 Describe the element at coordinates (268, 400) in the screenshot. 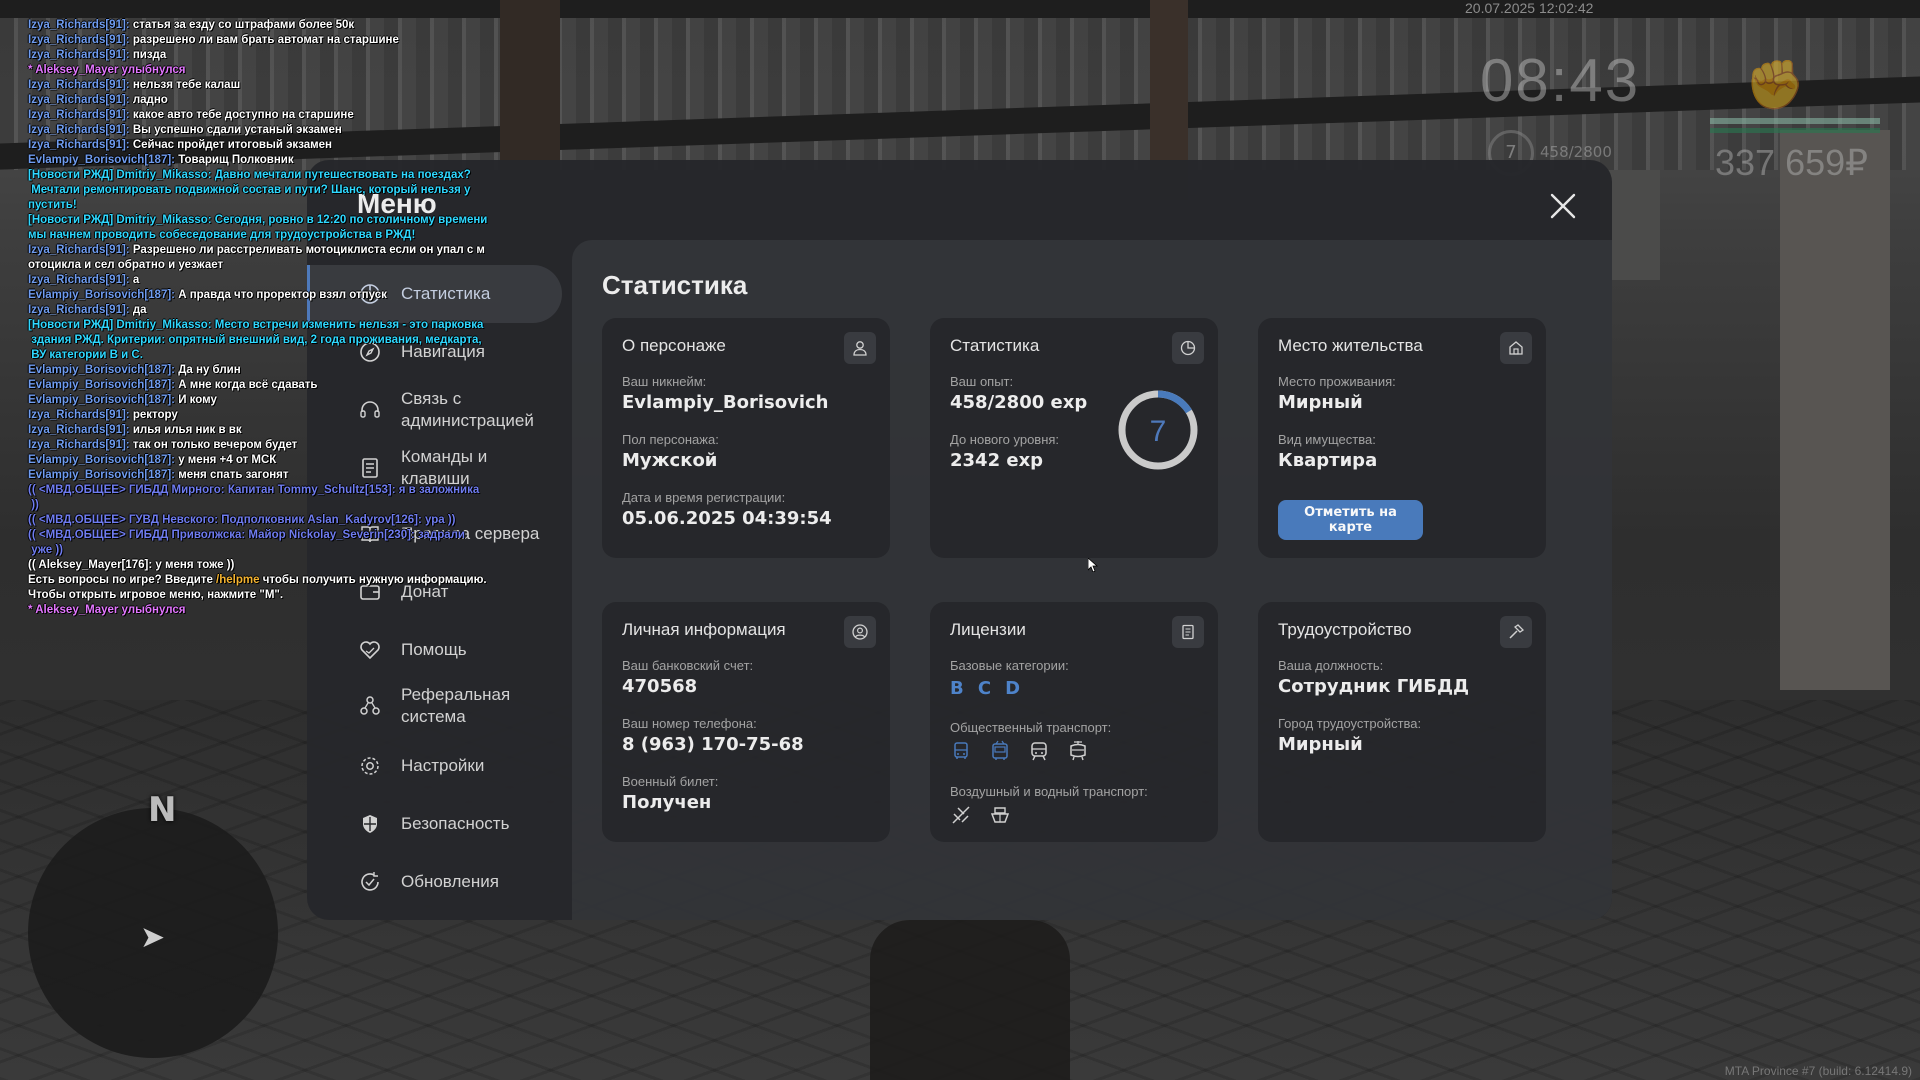

I see `chat-message: Evlampiy_Borisovich[187]: И кому` at that location.